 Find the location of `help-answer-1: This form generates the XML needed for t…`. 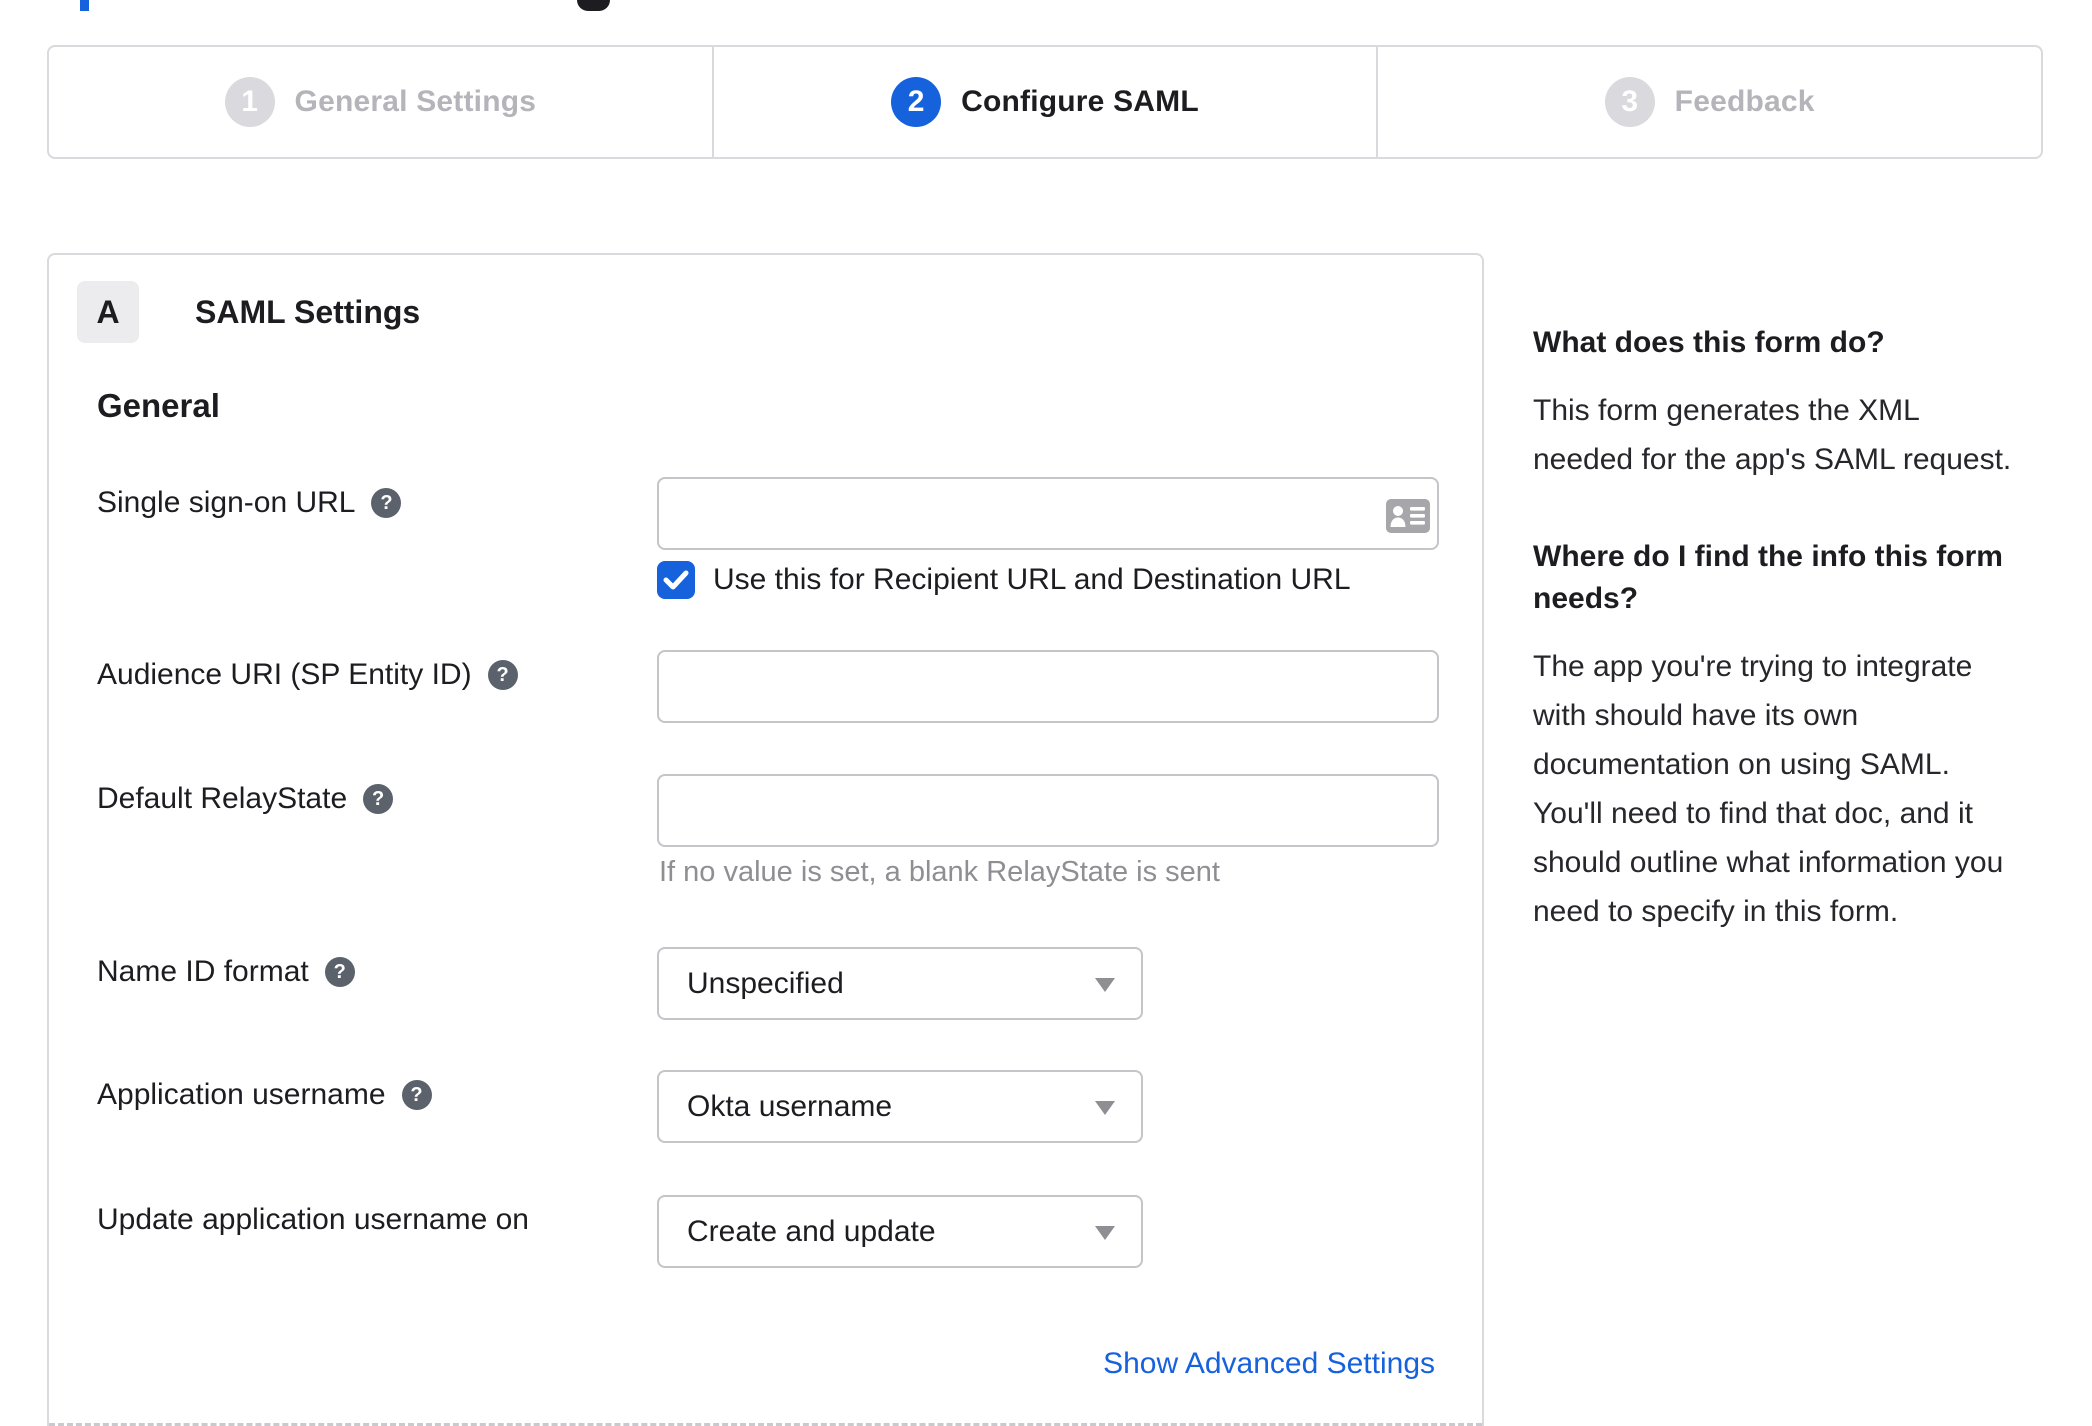

help-answer-1: This form generates the XML needed for t… is located at coordinates (1772, 435).